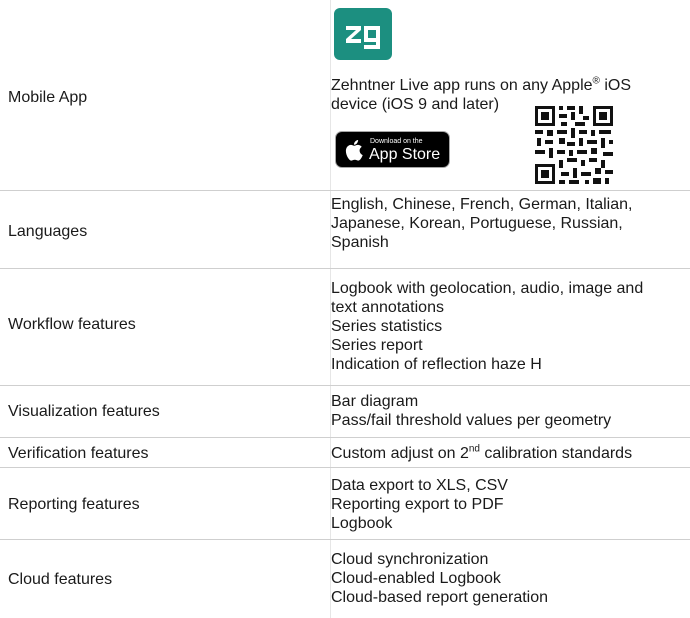 Image resolution: width=690 pixels, height=618 pixels. What do you see at coordinates (362, 523) in the screenshot?
I see `value-line: Logbook` at bounding box center [362, 523].